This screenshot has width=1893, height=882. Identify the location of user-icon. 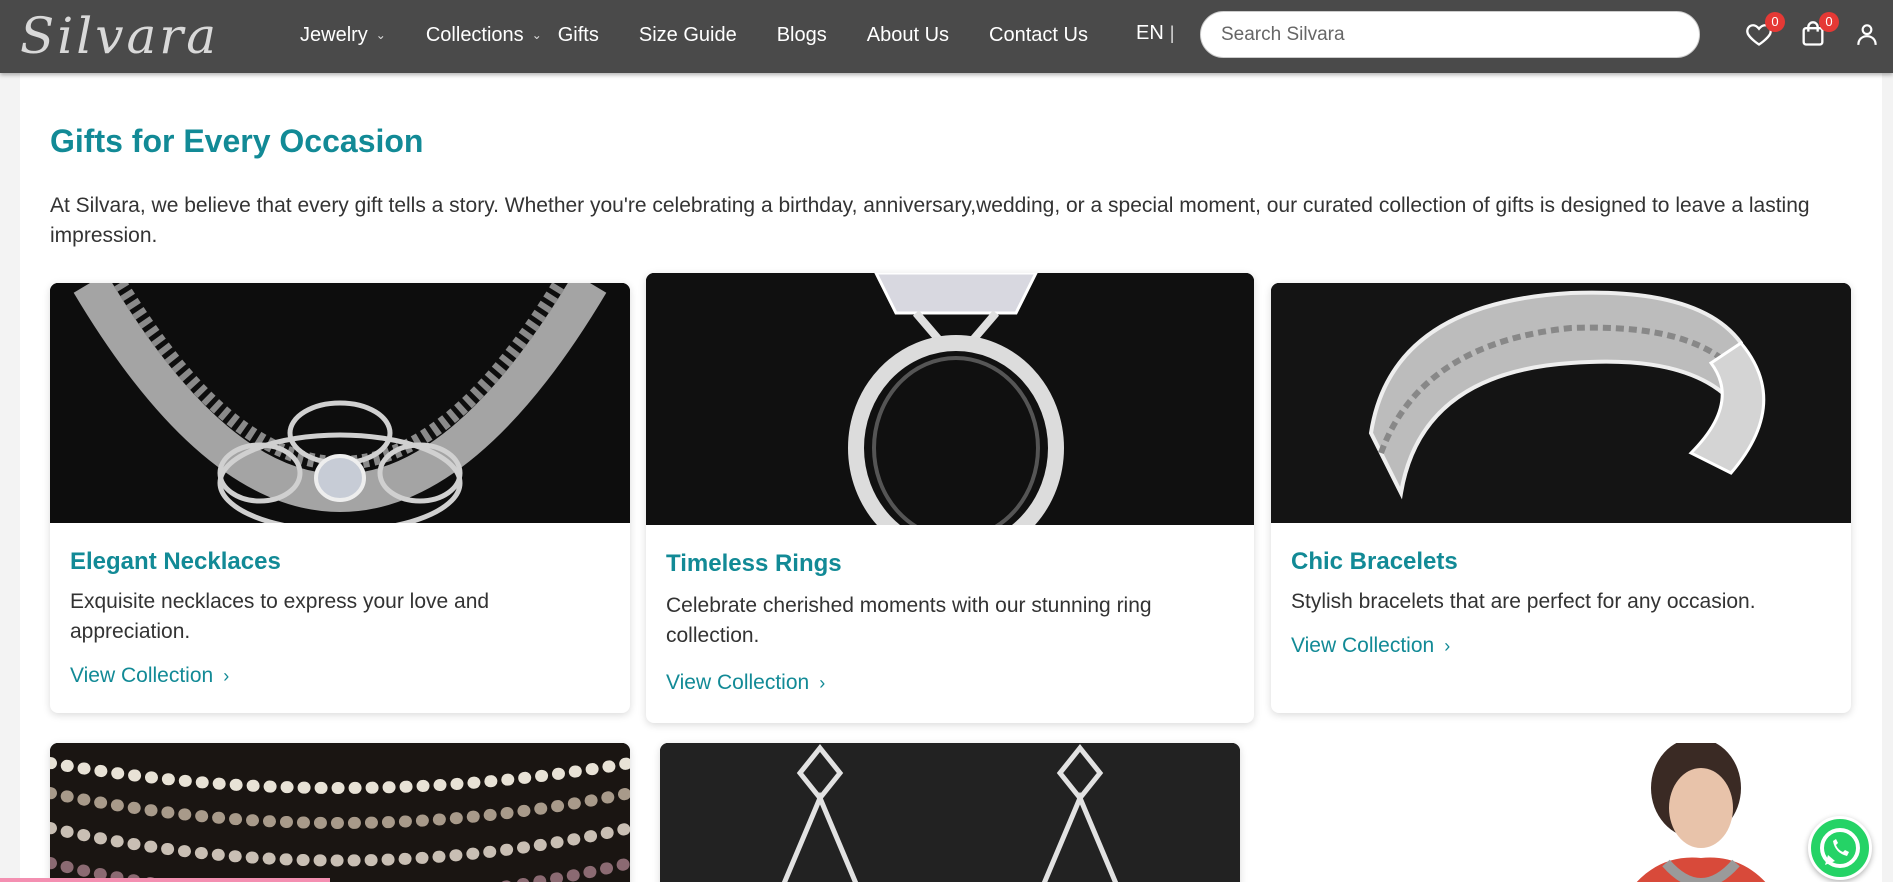
(1867, 34).